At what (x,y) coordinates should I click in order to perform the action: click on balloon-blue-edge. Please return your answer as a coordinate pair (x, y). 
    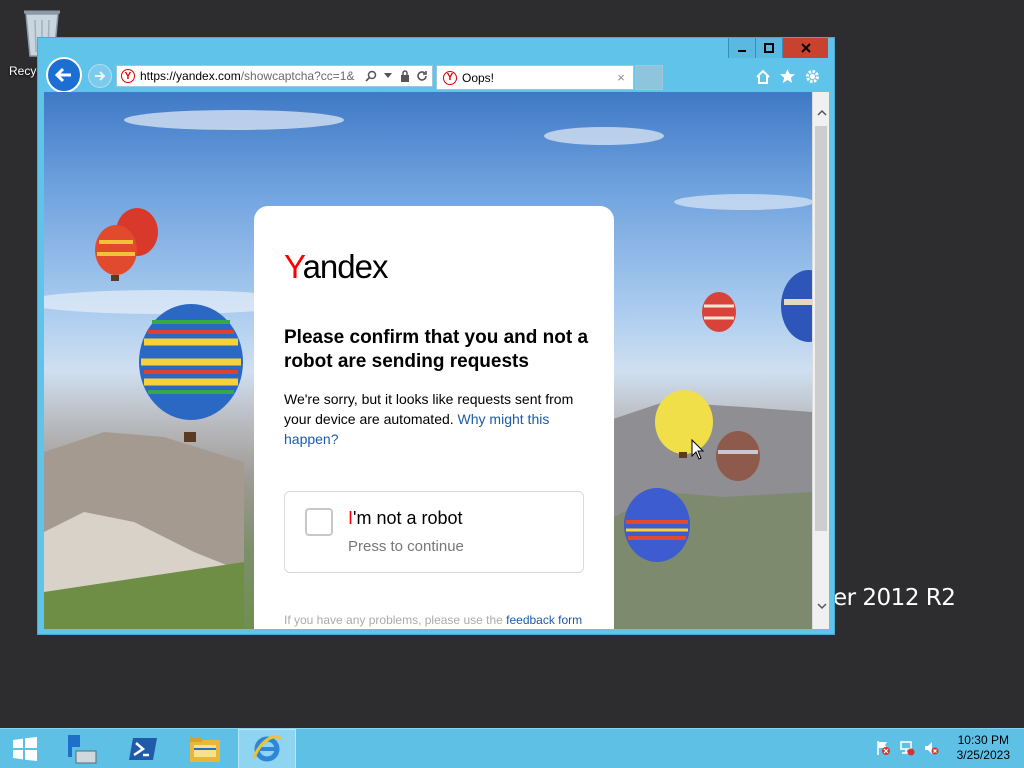
    Looking at the image, I should click on (796, 306).